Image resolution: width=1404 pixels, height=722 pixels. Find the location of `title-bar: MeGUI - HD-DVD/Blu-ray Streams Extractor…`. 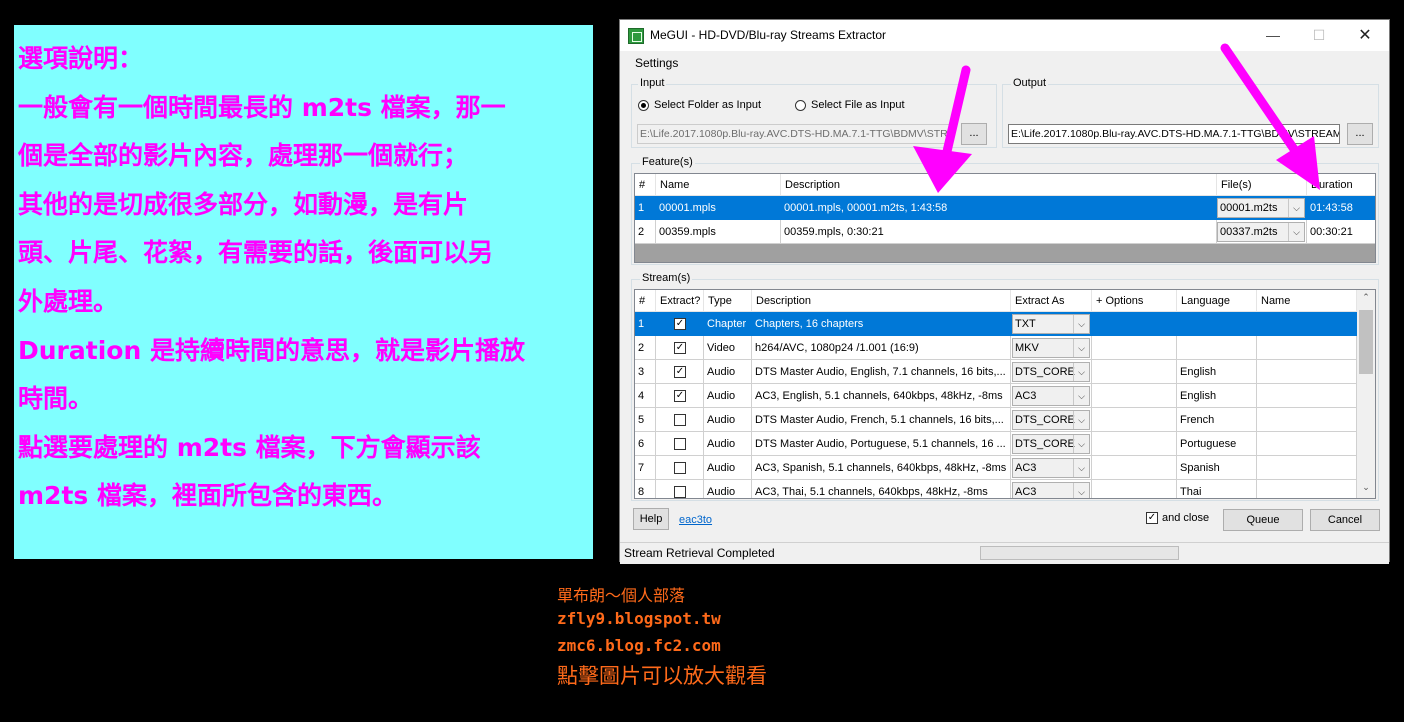

title-bar: MeGUI - HD-DVD/Blu-ray Streams Extractor… is located at coordinates (1004, 35).